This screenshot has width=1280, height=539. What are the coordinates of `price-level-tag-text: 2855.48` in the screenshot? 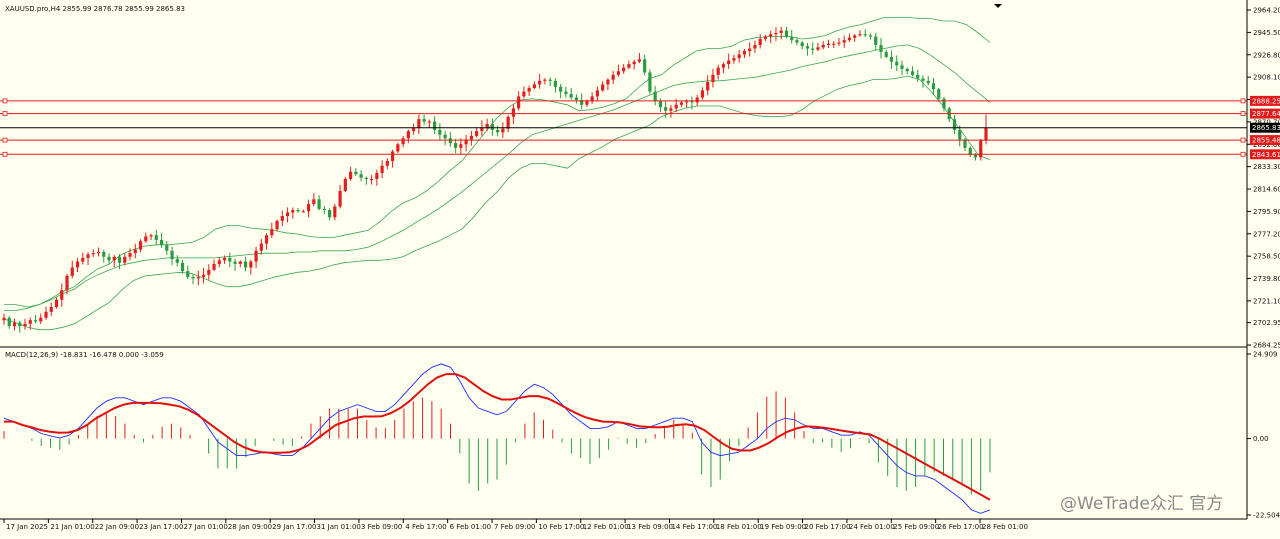 It's located at (1266, 141).